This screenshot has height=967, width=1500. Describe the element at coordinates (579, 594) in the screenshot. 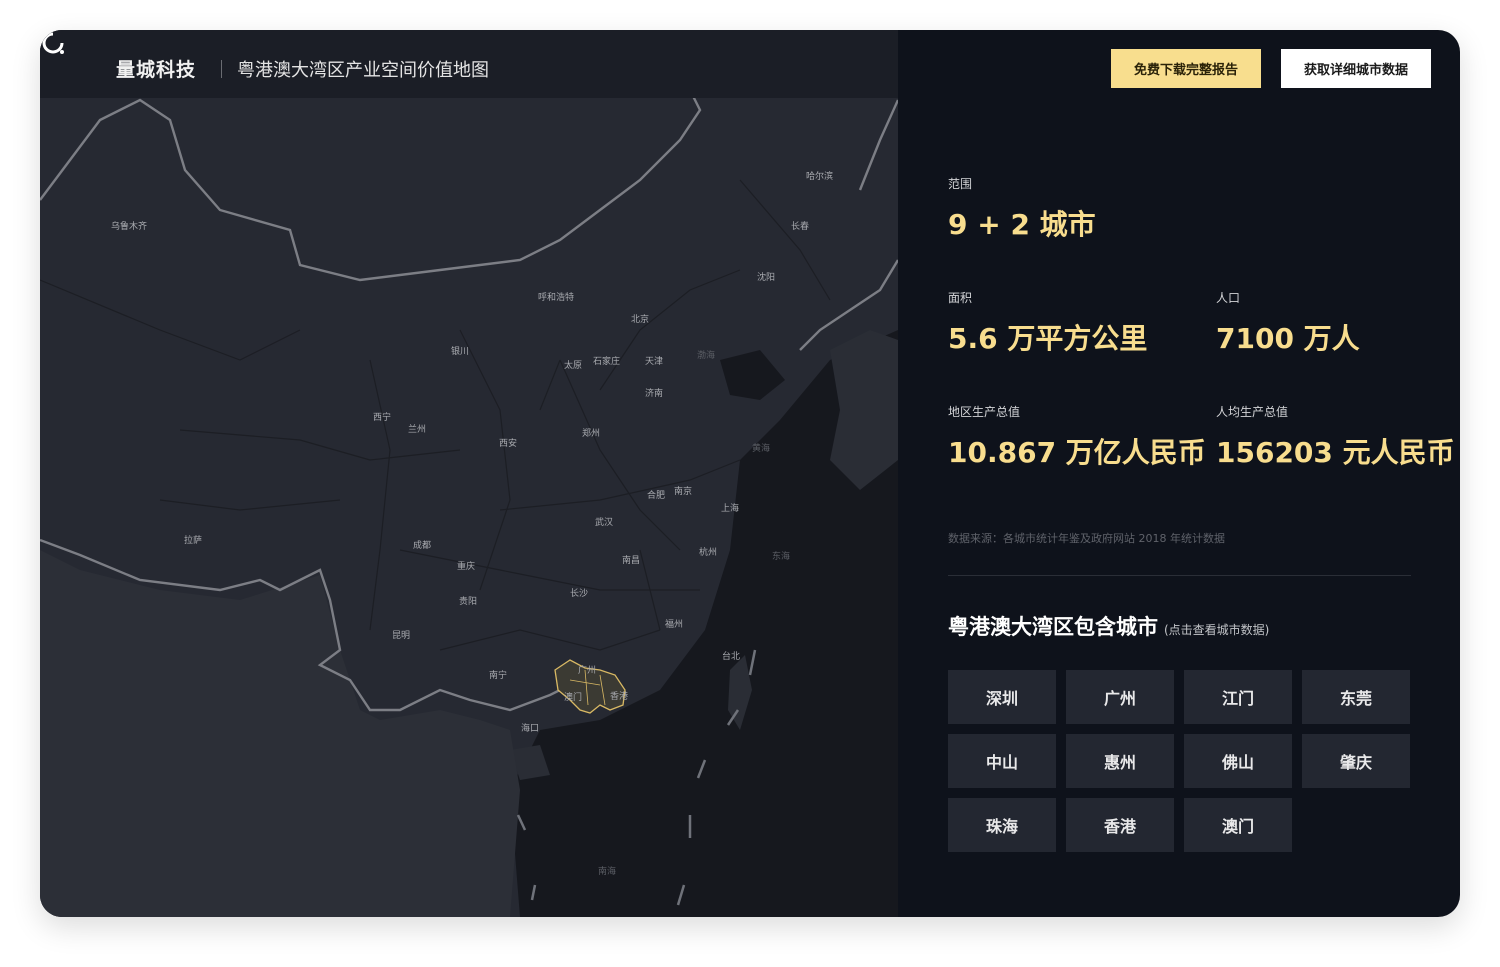

I see `city-label: 长沙` at that location.